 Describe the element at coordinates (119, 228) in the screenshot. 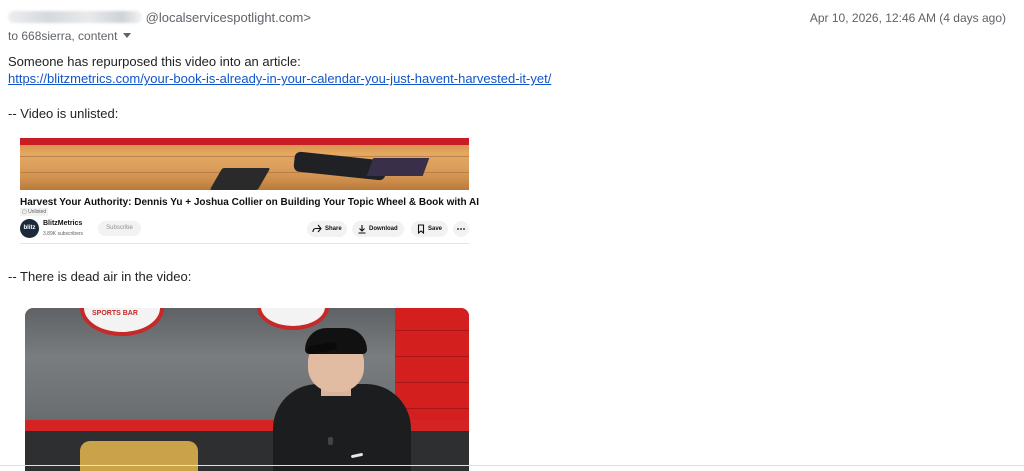

I see `subscribe-button: Subscribe` at that location.